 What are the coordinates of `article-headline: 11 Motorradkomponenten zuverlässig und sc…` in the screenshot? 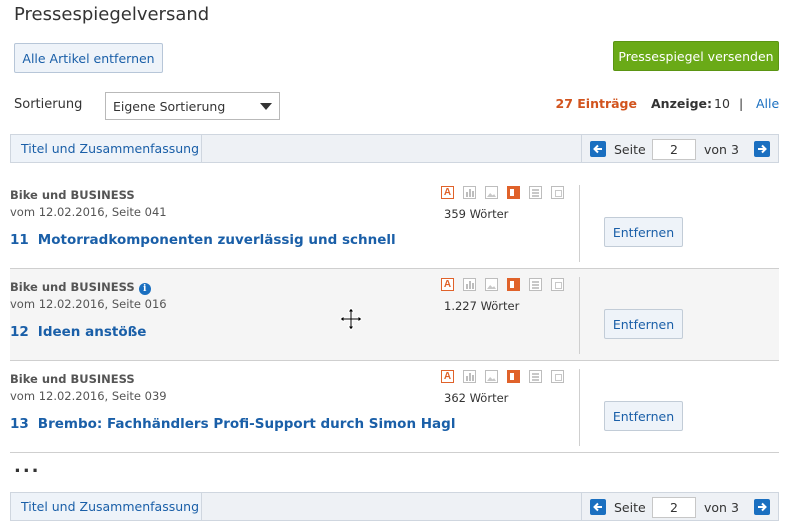 It's located at (203, 240).